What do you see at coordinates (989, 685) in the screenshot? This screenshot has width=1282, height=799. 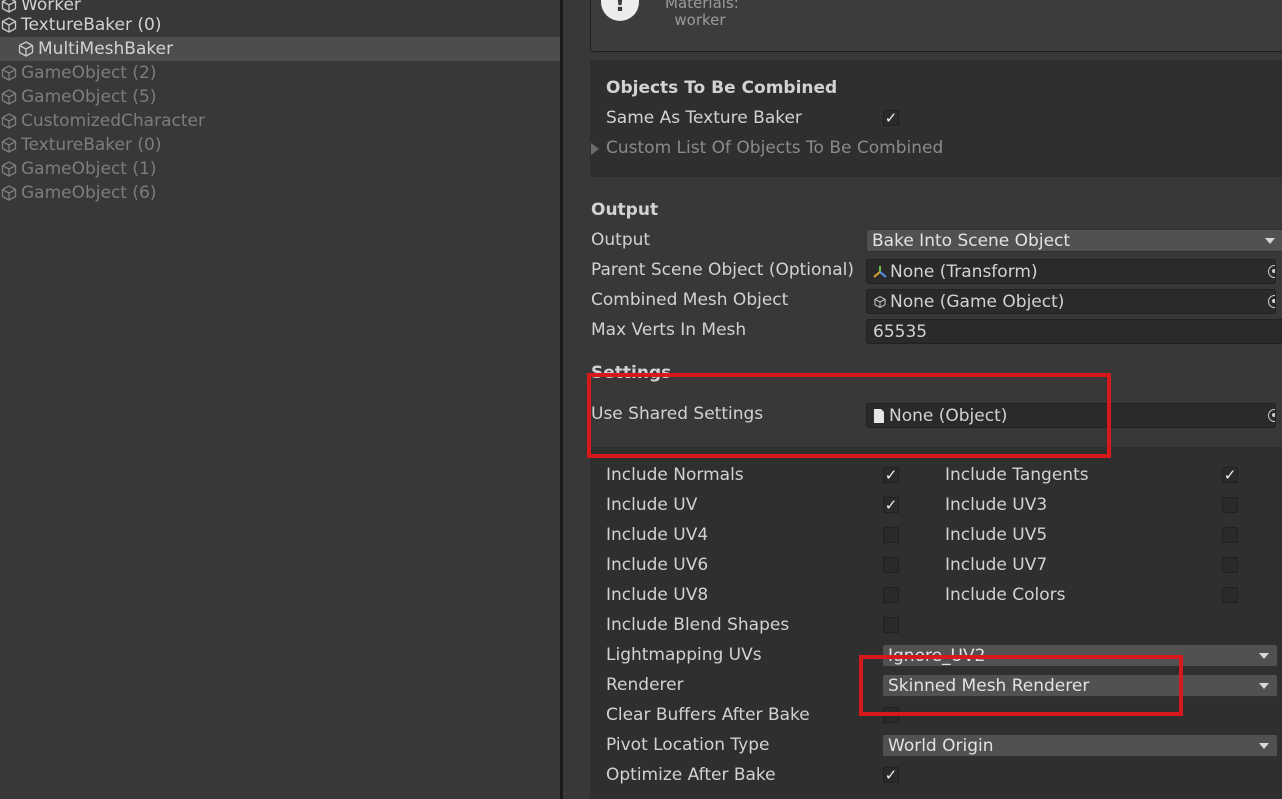 I see `renderer-value: Skinned Mesh Renderer` at bounding box center [989, 685].